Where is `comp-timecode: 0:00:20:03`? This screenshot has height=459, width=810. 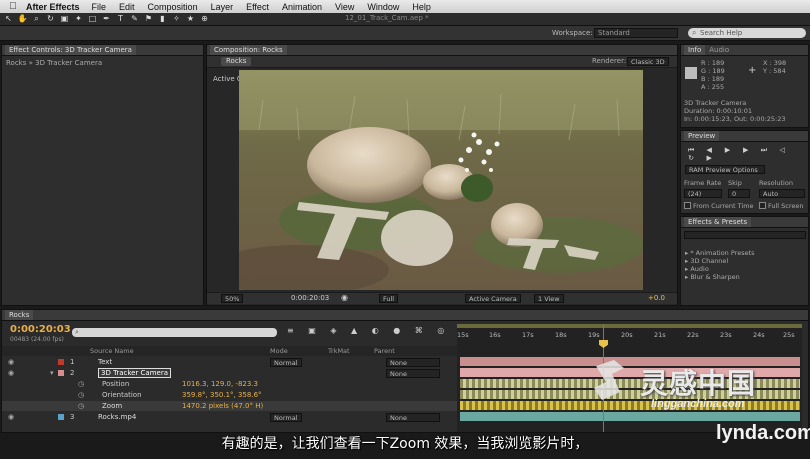
comp-timecode: 0:00:20:03 is located at coordinates (310, 298).